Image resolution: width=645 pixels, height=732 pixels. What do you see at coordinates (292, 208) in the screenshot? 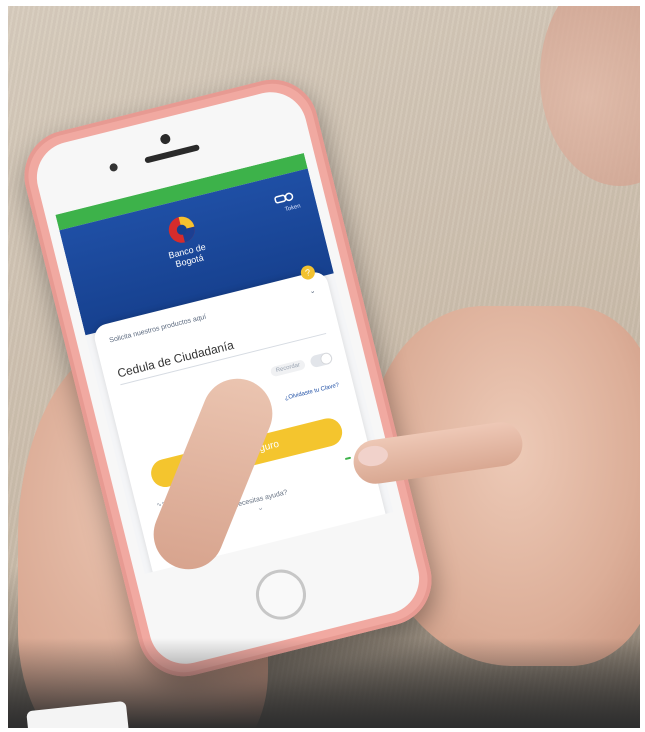
I see `token-label: Token` at bounding box center [292, 208].